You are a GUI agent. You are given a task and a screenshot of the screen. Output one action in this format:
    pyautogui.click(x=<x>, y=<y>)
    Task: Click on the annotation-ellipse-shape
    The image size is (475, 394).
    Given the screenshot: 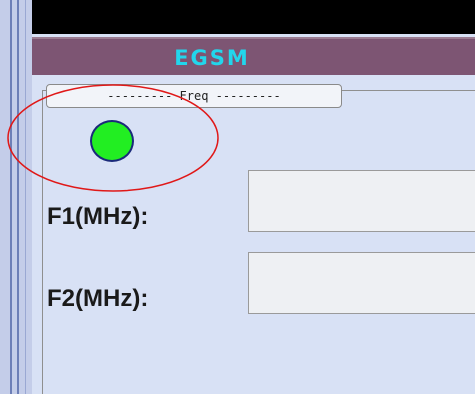 What is the action you would take?
    pyautogui.click(x=113, y=138)
    